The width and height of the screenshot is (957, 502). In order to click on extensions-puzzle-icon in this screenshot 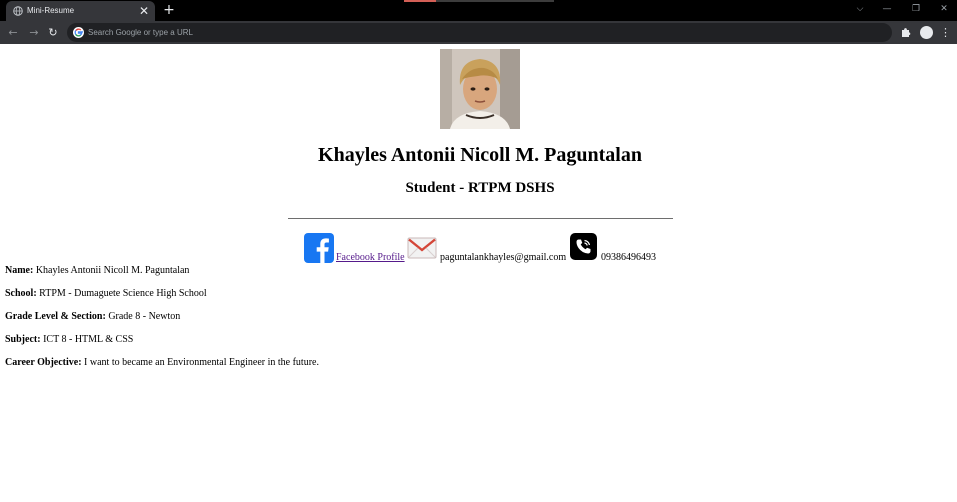, I will do `click(906, 32)`.